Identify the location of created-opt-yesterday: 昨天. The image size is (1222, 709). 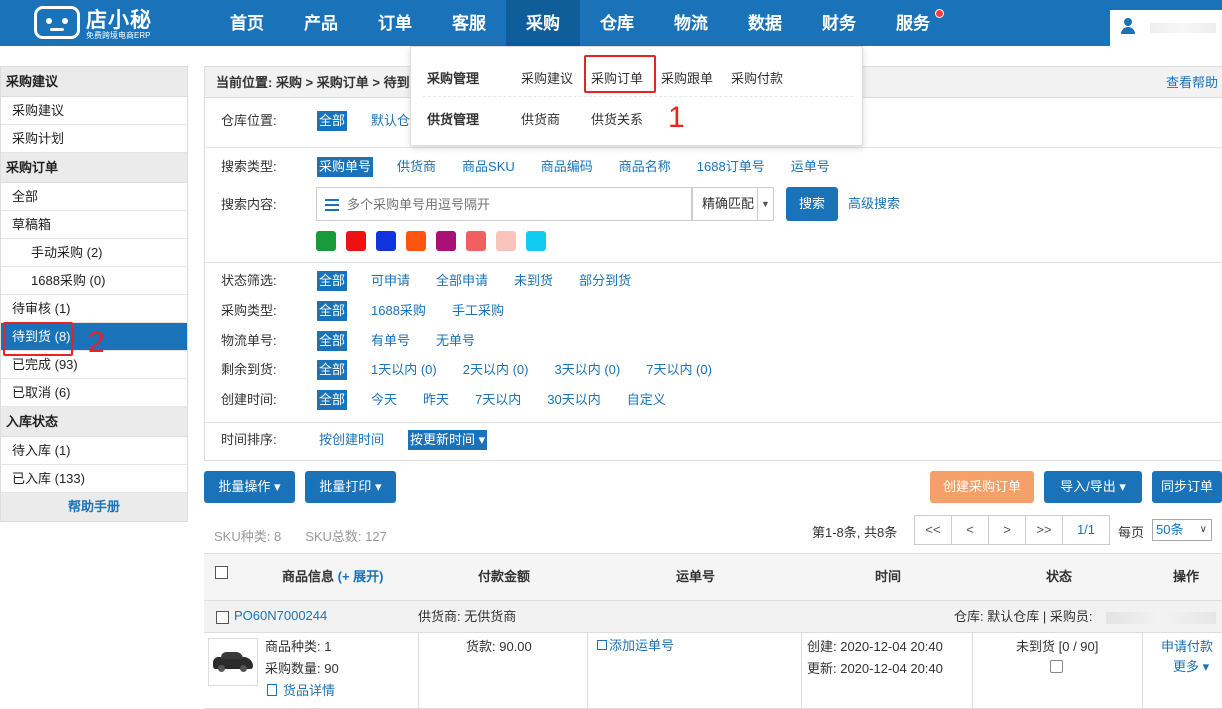
(436, 400).